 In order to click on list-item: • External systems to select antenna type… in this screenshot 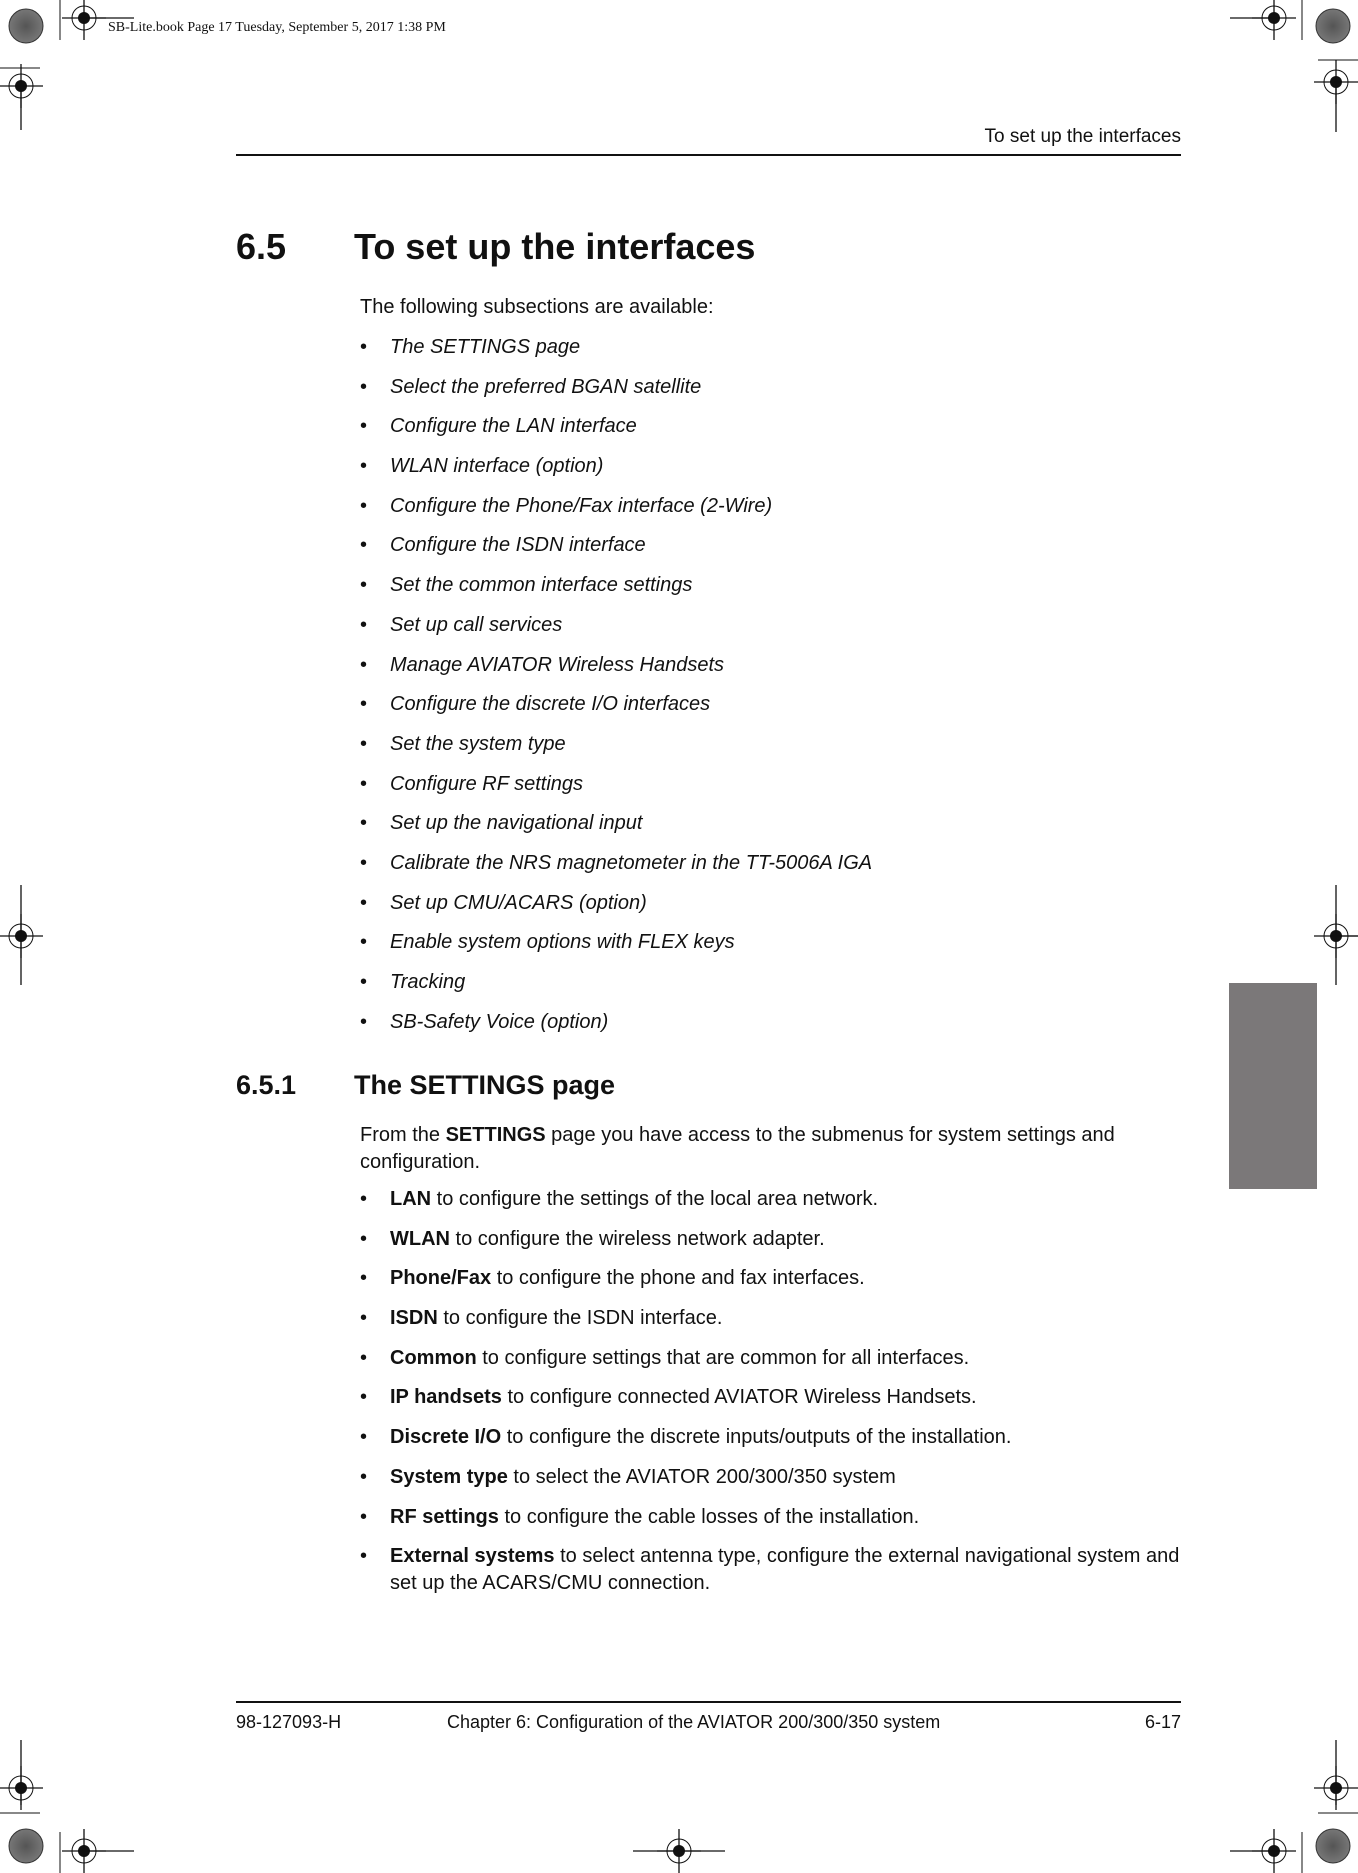, I will do `click(770, 1570)`.